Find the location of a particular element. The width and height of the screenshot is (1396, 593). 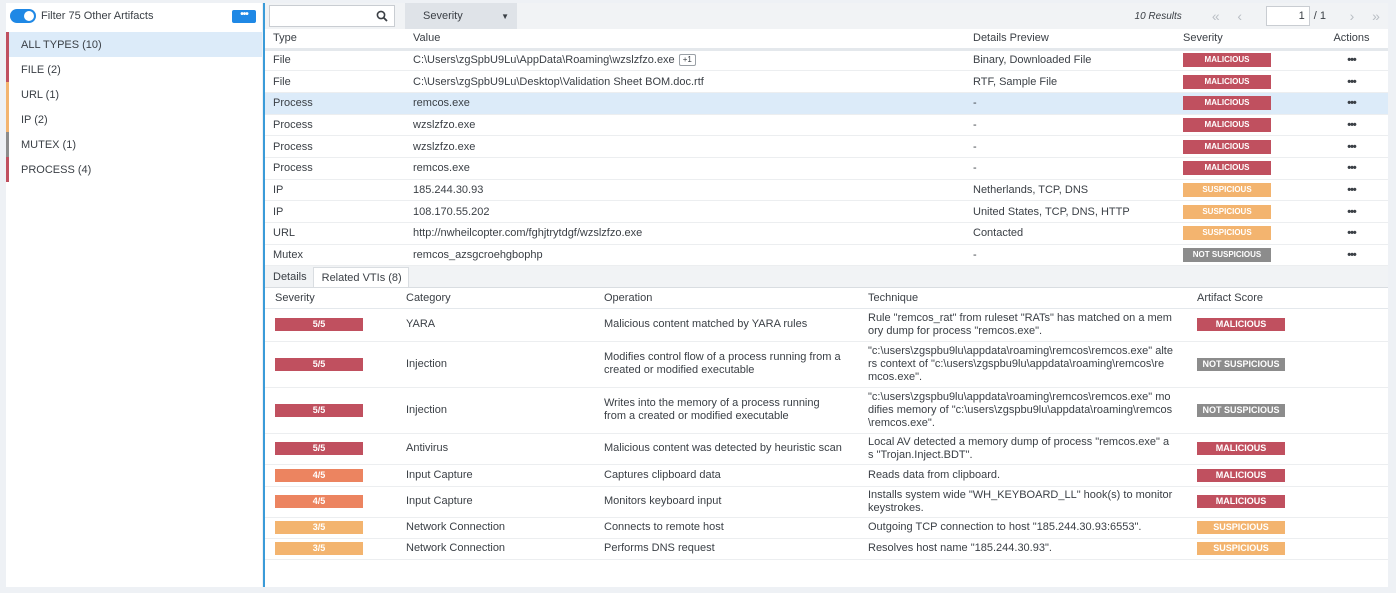

type-filter-item: IP (2) is located at coordinates (134, 119).